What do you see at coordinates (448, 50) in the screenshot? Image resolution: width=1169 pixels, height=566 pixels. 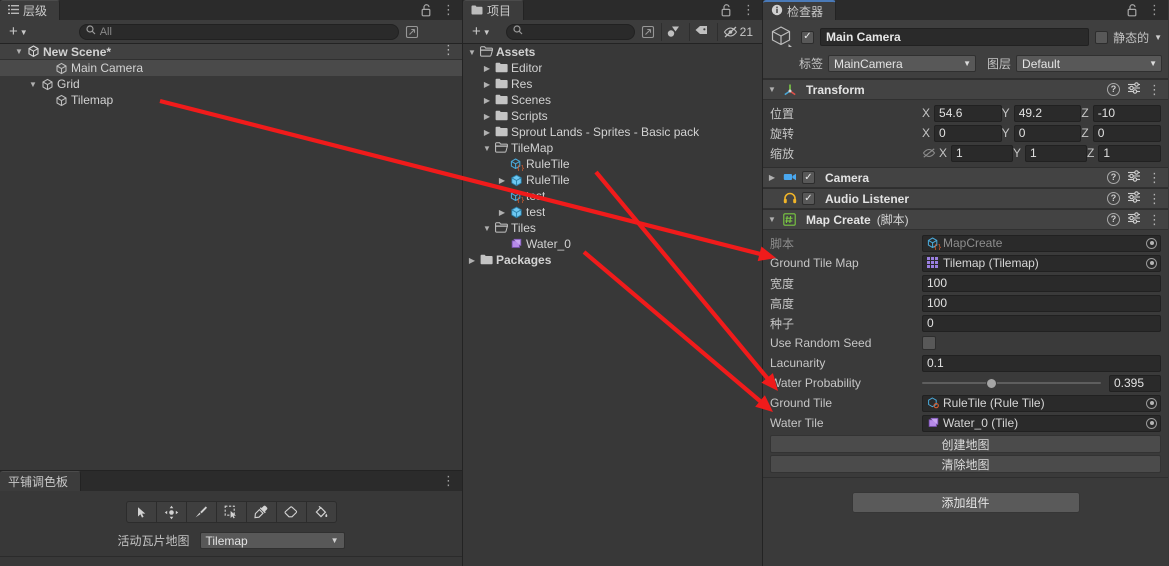 I see `scene-menu-icon: ⋮` at bounding box center [448, 50].